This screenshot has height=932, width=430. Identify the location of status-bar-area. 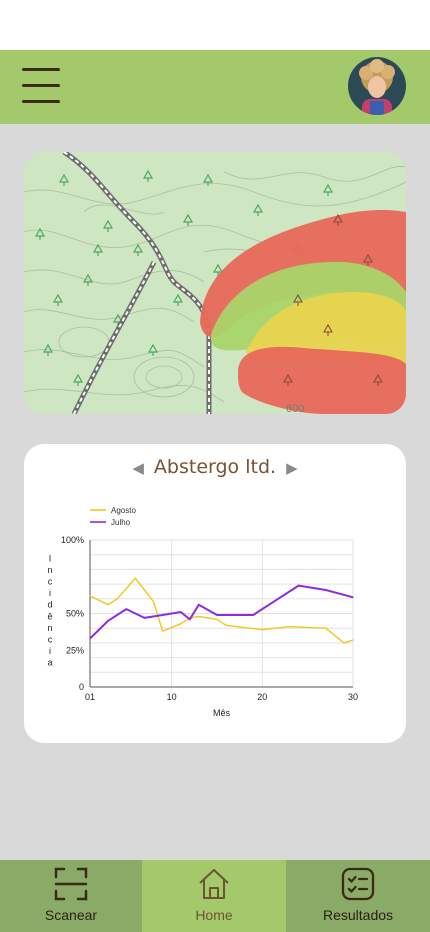
(215, 25).